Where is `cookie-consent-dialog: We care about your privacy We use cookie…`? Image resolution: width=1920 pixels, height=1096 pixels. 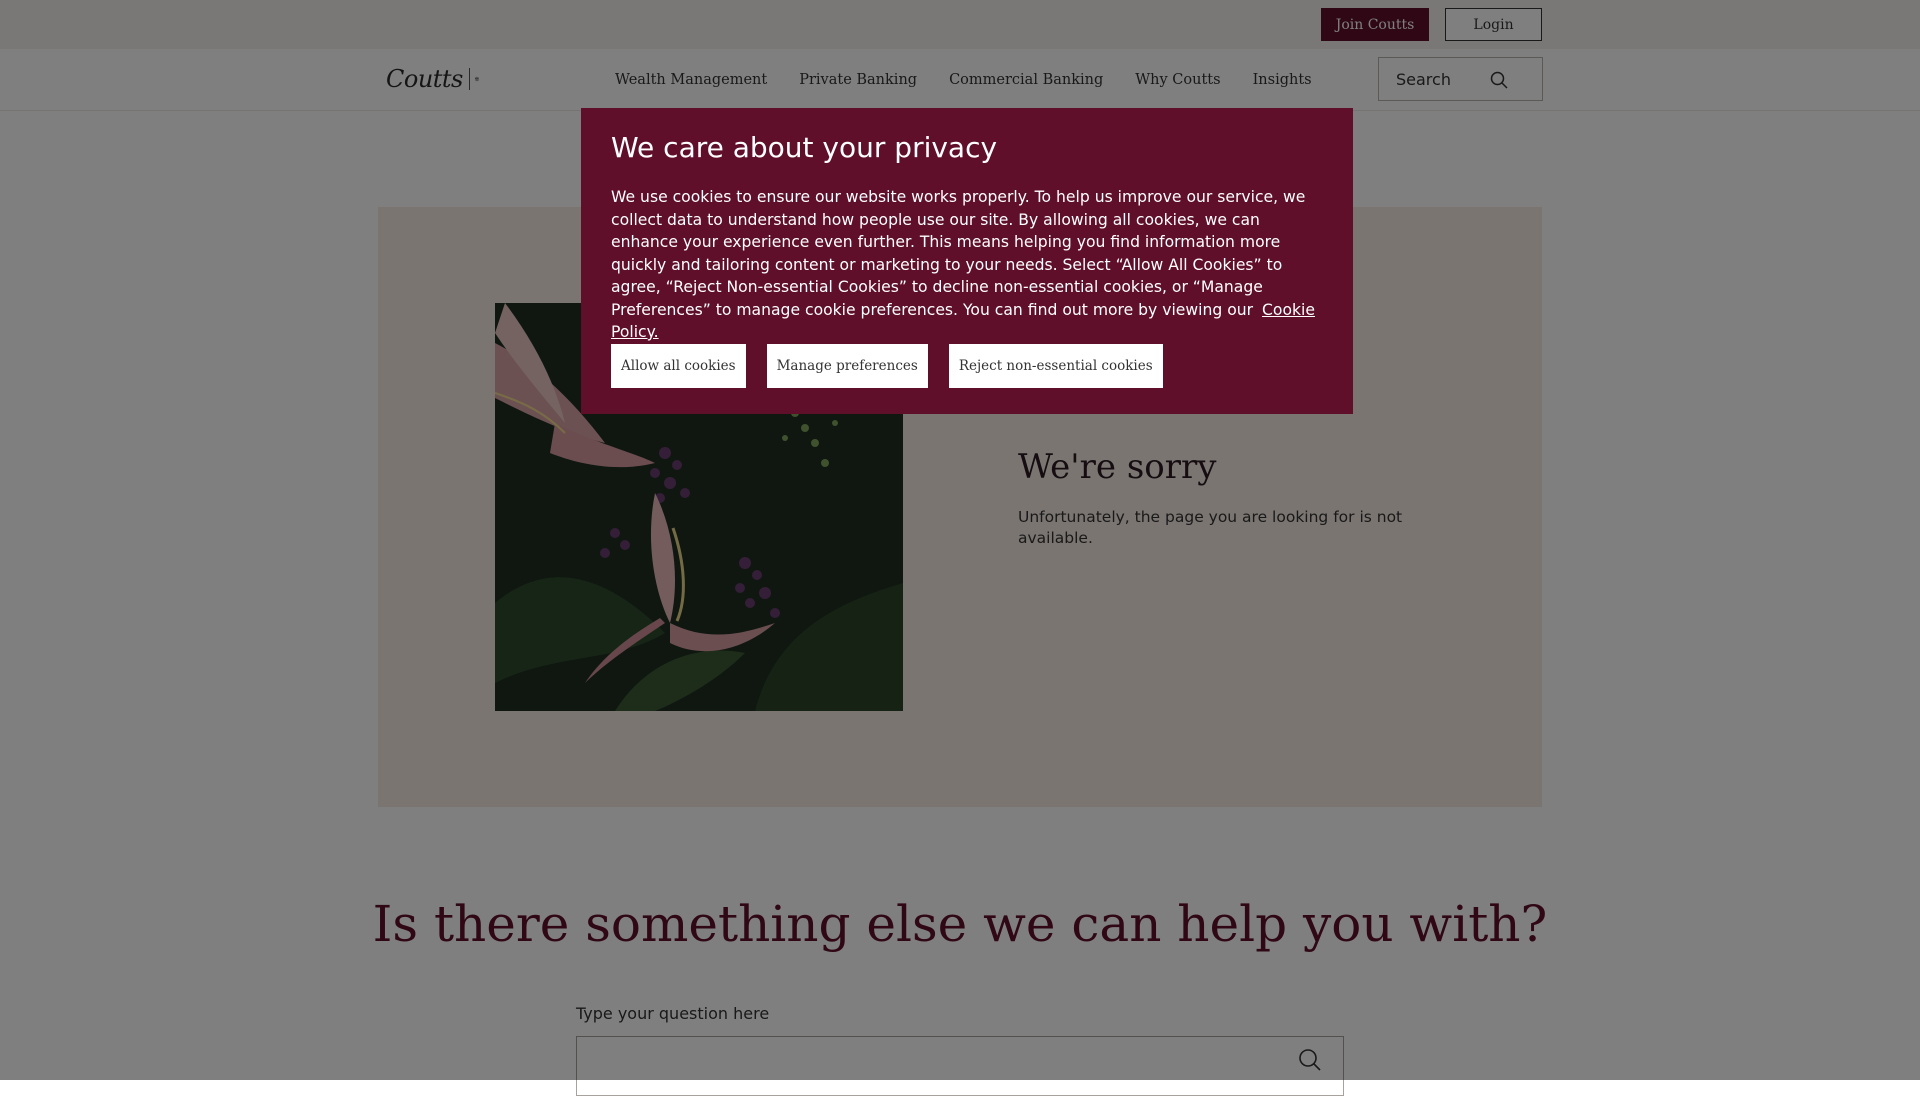
cookie-consent-dialog: We care about your privacy We use cookie… is located at coordinates (967, 261).